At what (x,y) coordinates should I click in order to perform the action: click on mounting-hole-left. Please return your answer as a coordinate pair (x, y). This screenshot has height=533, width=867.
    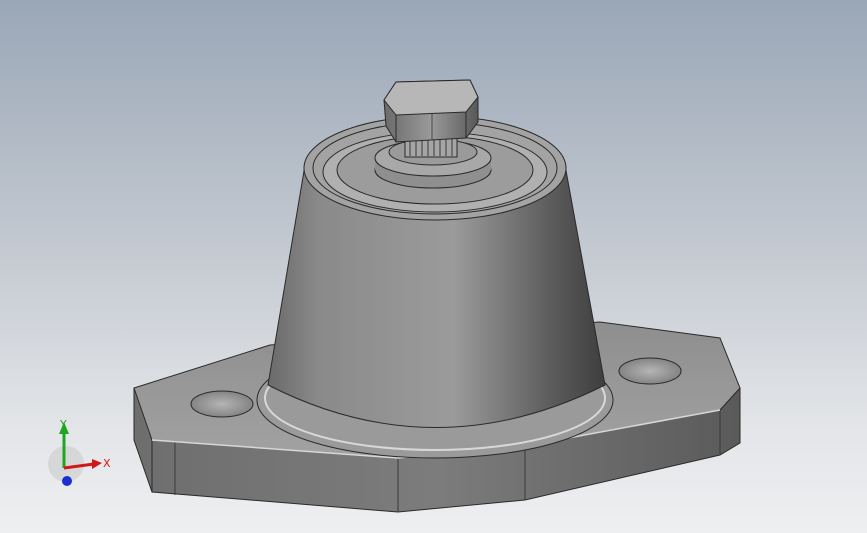
    Looking at the image, I should click on (222, 404).